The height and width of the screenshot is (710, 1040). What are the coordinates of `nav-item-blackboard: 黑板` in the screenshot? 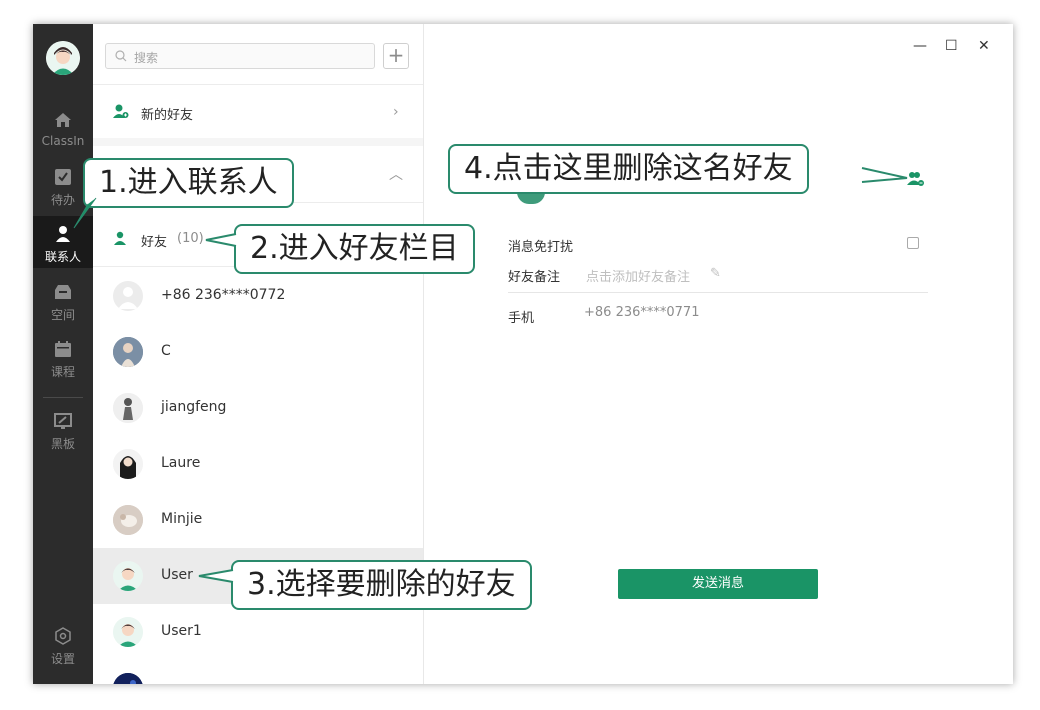 It's located at (63, 438).